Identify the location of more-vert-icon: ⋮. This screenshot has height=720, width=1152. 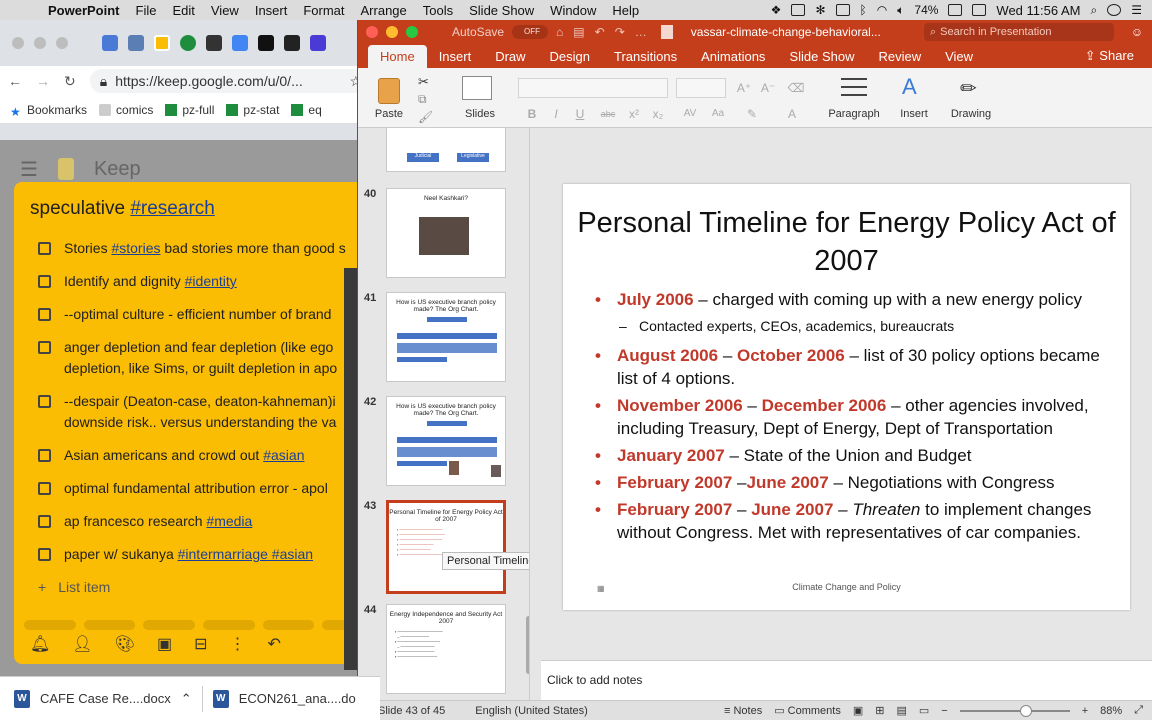
(237, 644).